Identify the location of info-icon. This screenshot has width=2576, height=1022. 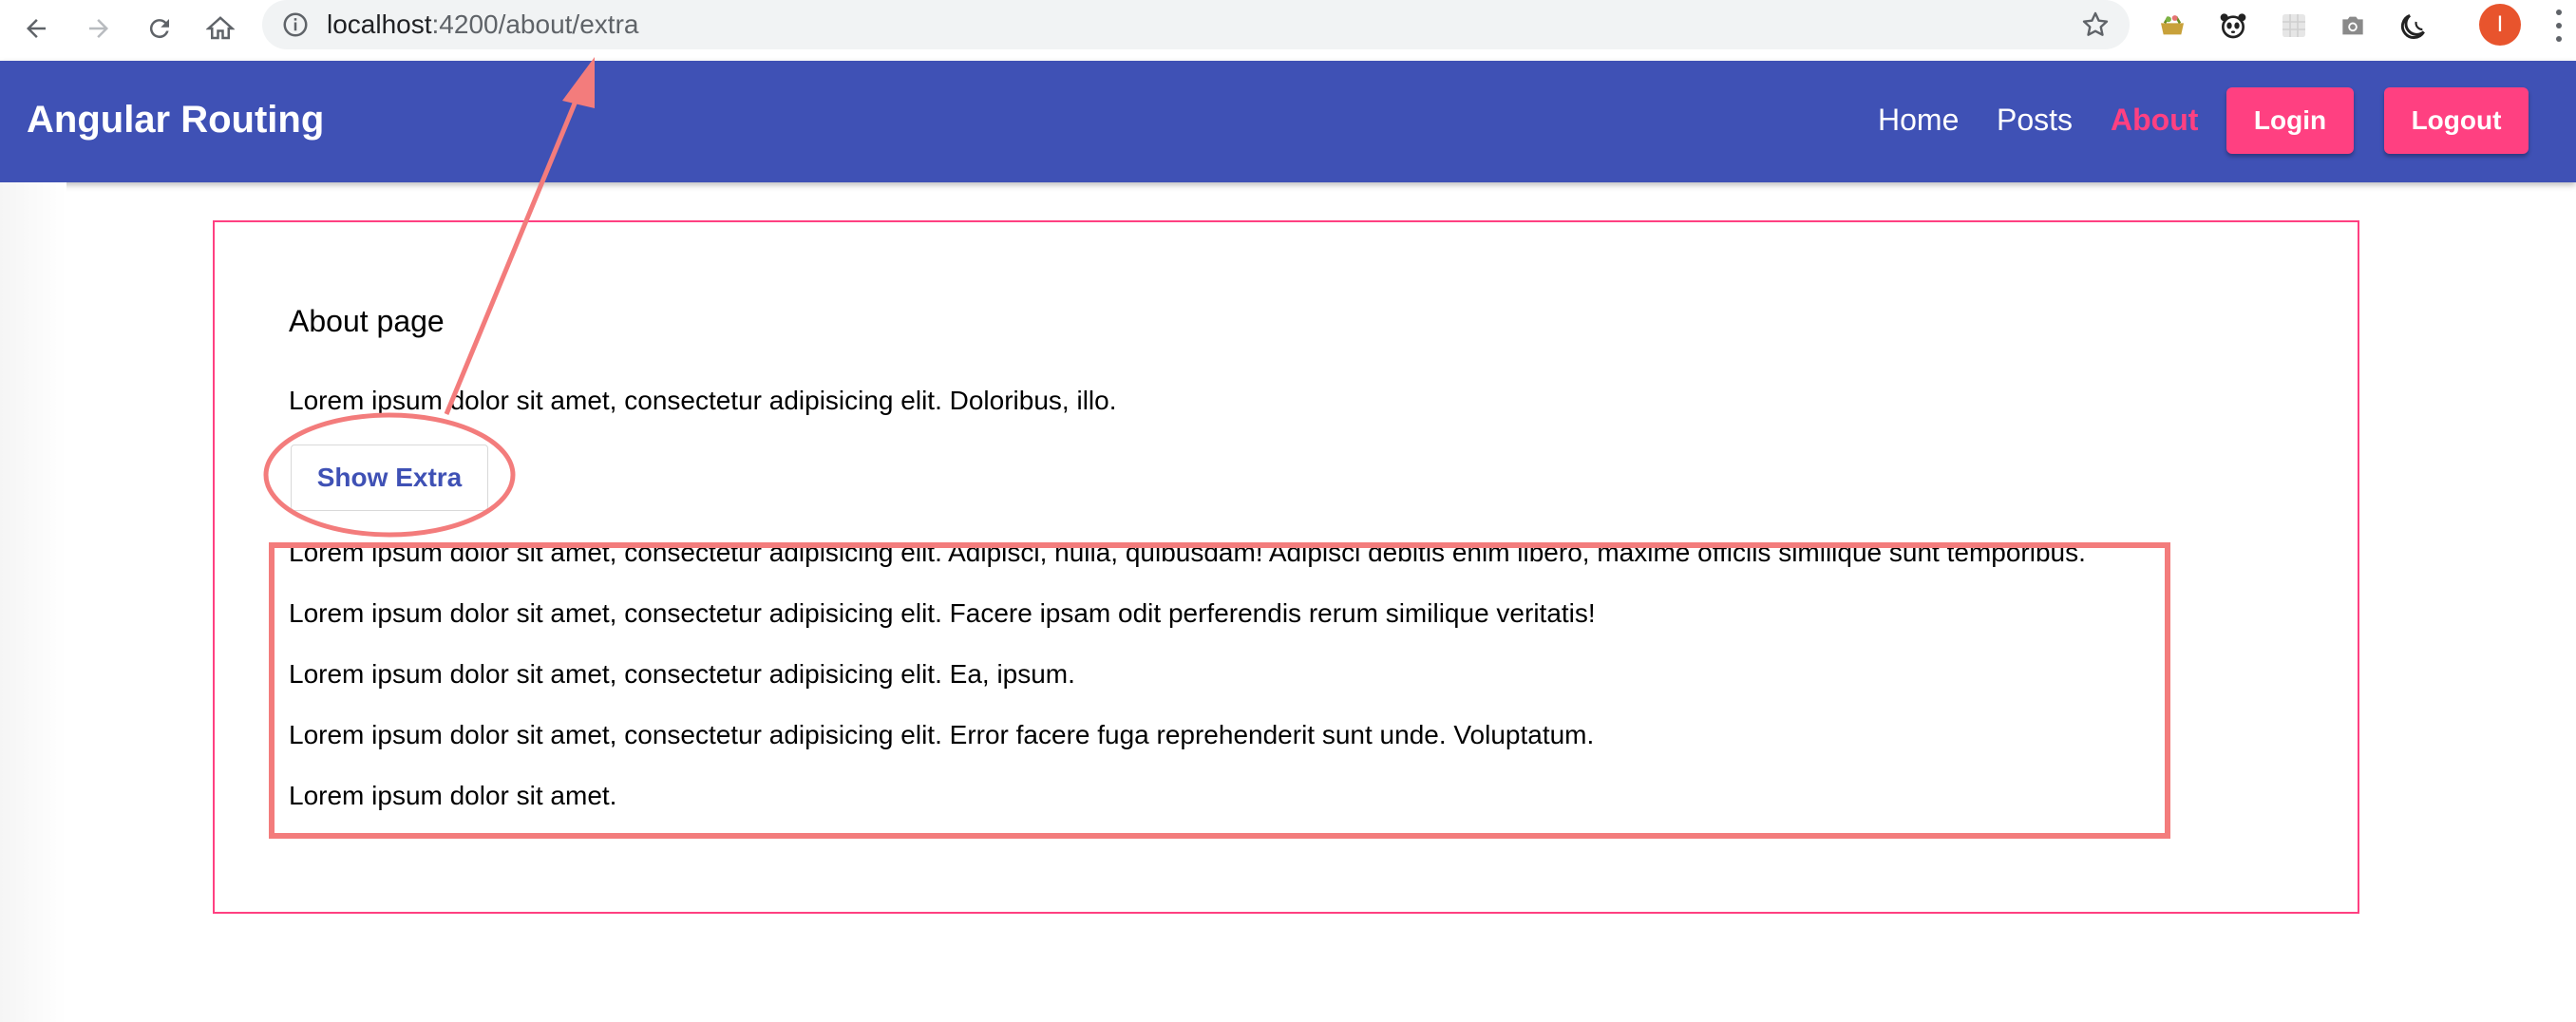
(295, 25).